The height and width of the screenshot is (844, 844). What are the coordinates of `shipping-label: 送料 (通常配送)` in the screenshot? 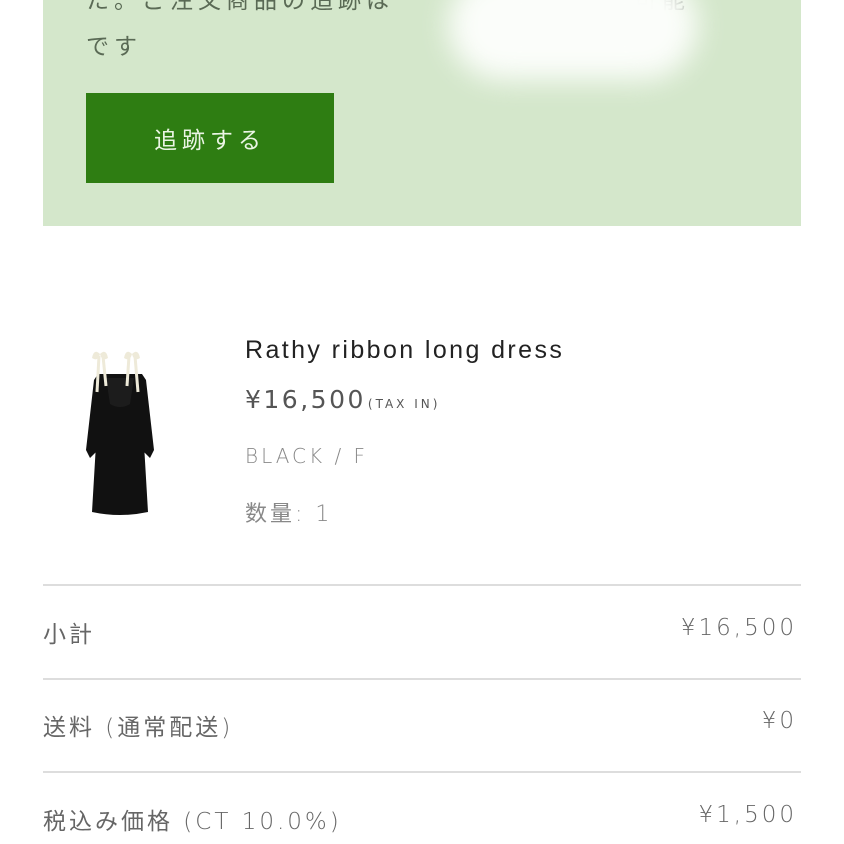 It's located at (138, 728).